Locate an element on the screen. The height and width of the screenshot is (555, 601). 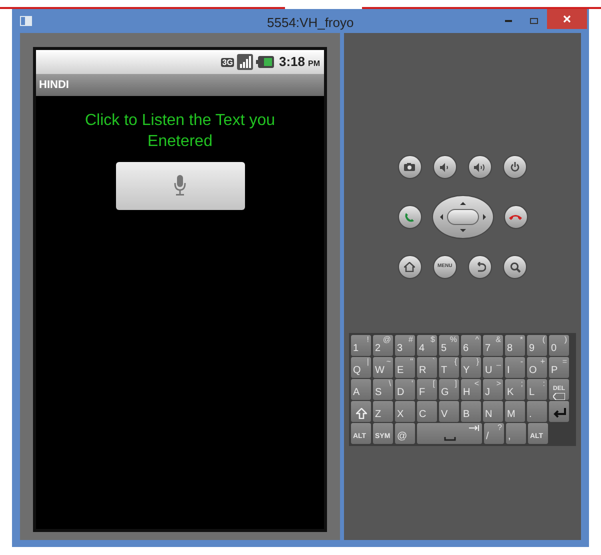
search-button is located at coordinates (515, 267).